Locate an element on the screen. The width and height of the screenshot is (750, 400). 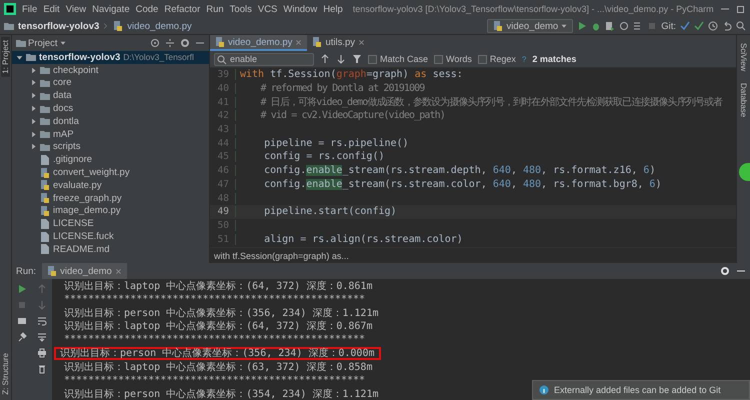
line-number: 45 is located at coordinates (223, 156).